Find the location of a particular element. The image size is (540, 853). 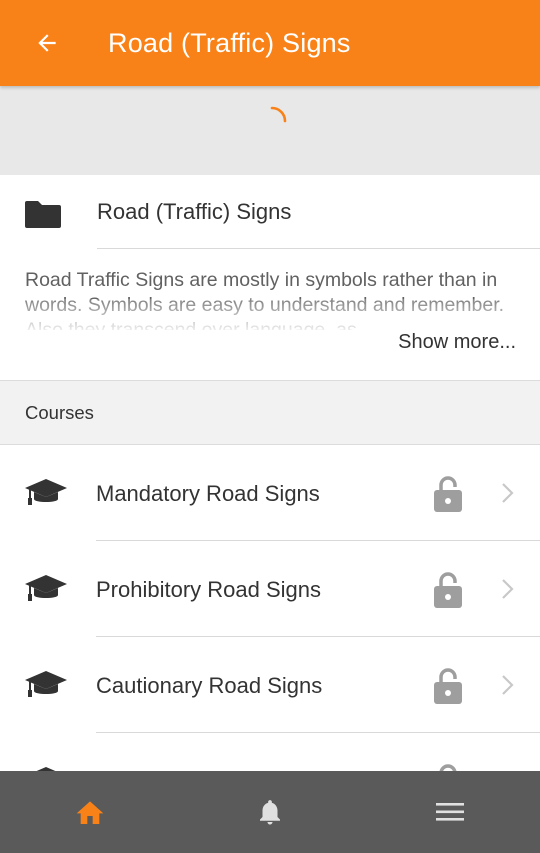

course-title: Mandatory Road Signs is located at coordinates (208, 493).